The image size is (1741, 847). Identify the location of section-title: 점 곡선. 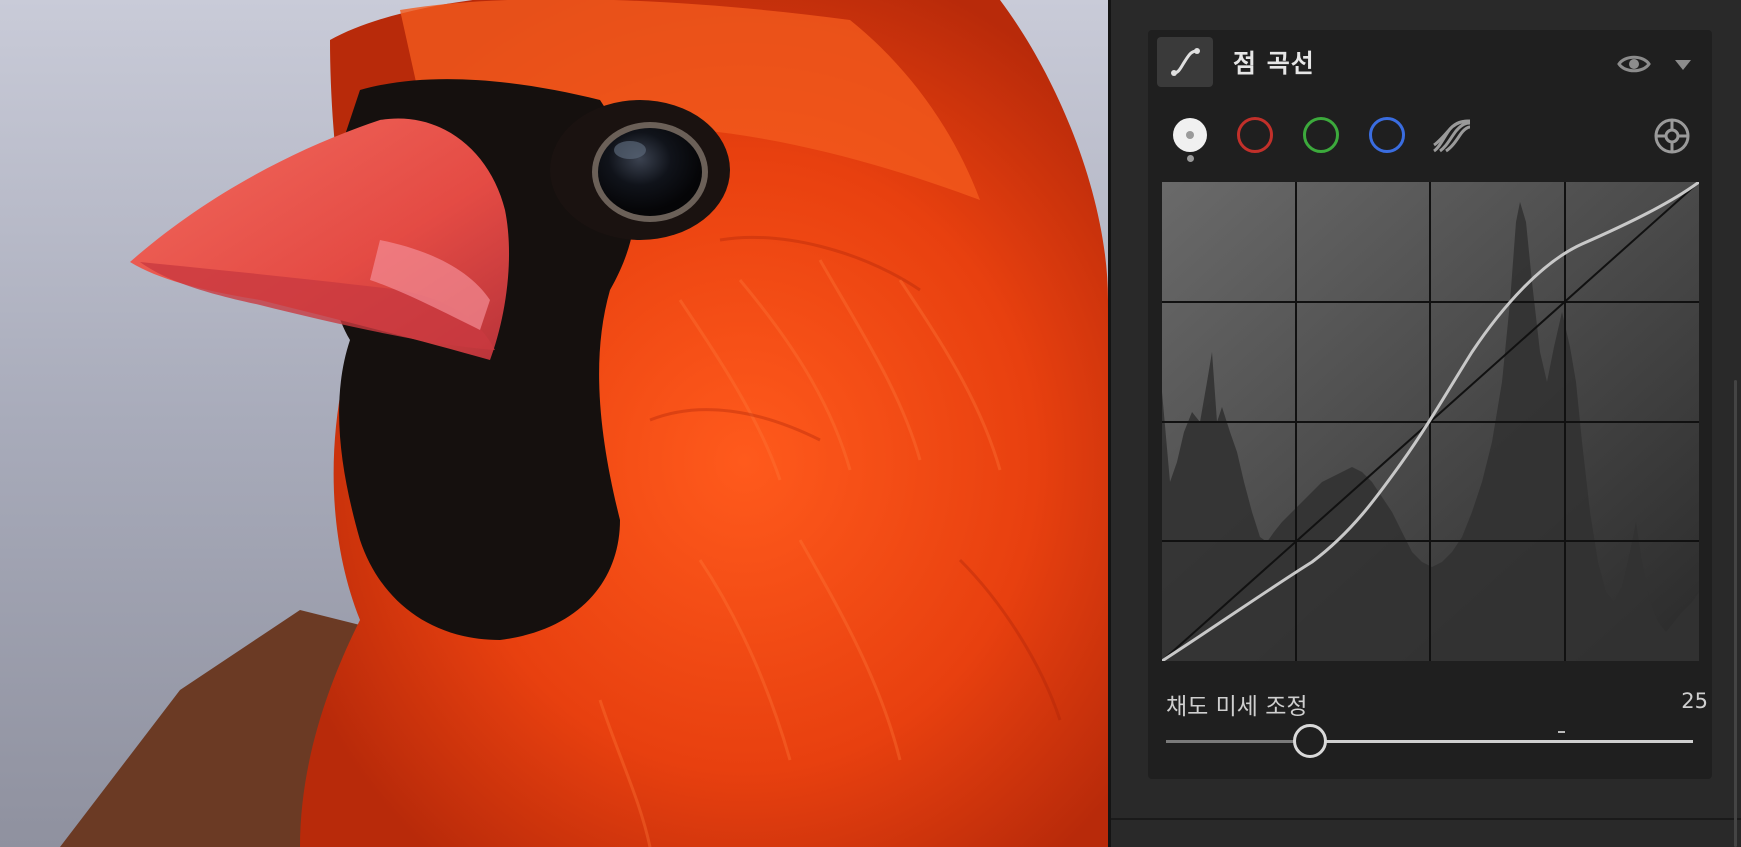
(1274, 63).